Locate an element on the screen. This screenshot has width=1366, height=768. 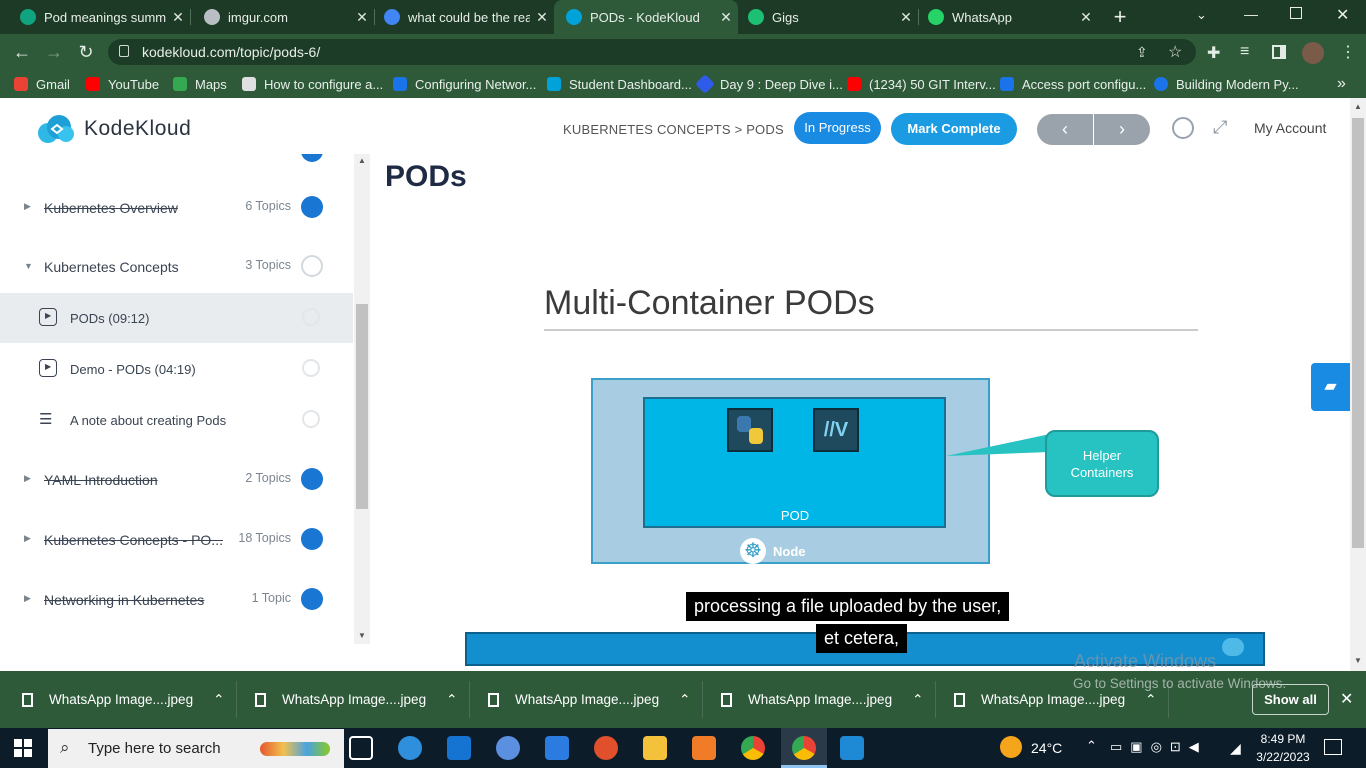
extensions-icon: ✚ is located at coordinates (1213, 53).